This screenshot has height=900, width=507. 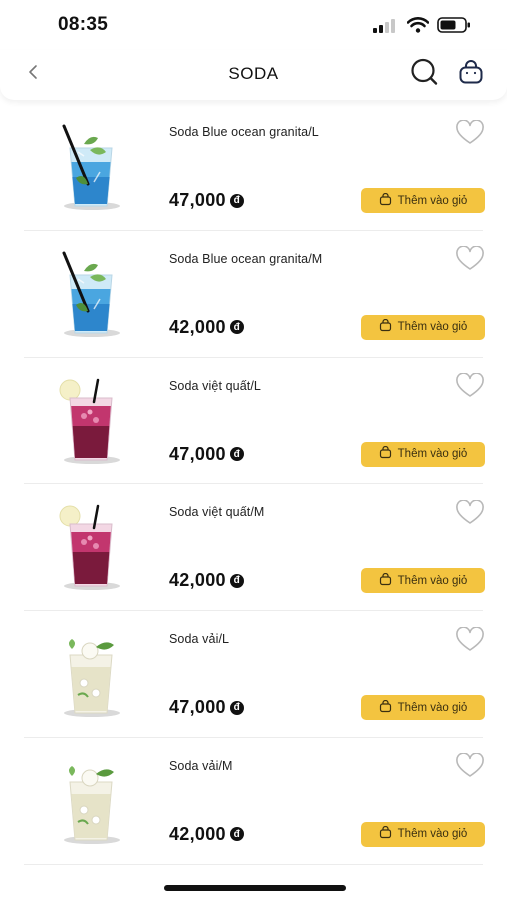 I want to click on home-indicator, so click(x=255, y=888).